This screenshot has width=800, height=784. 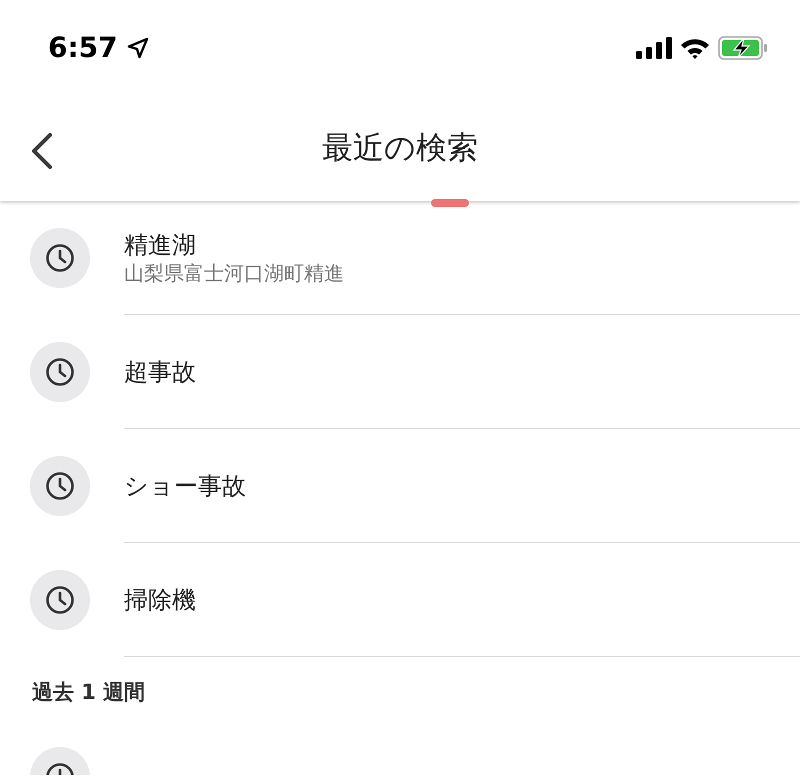 I want to click on item-address: 山梨県富士河口湖町精進, so click(x=234, y=273).